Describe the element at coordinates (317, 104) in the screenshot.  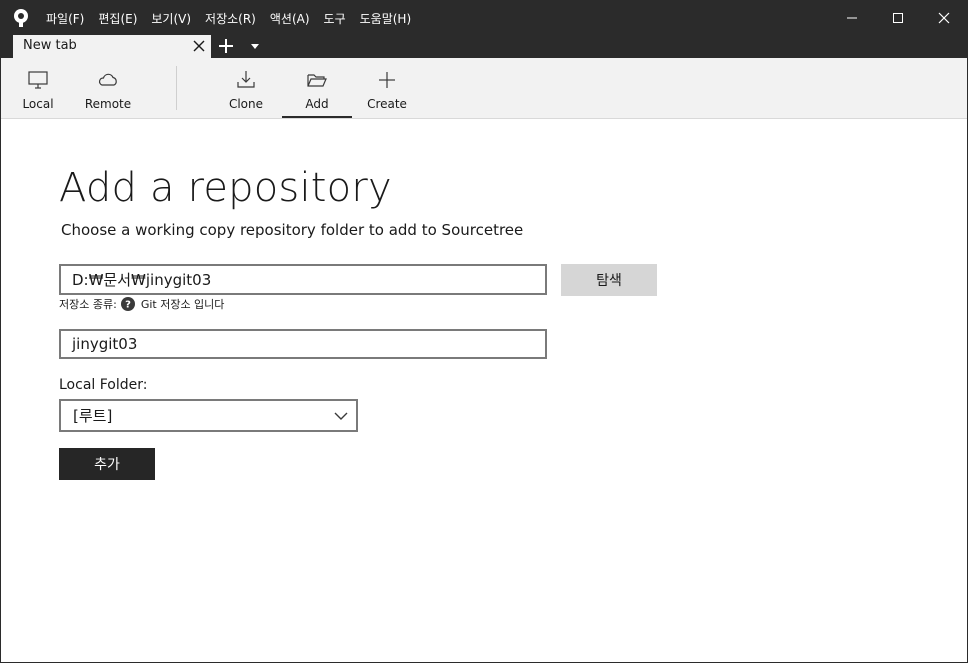
I see `toolbar-add-label: Add` at that location.